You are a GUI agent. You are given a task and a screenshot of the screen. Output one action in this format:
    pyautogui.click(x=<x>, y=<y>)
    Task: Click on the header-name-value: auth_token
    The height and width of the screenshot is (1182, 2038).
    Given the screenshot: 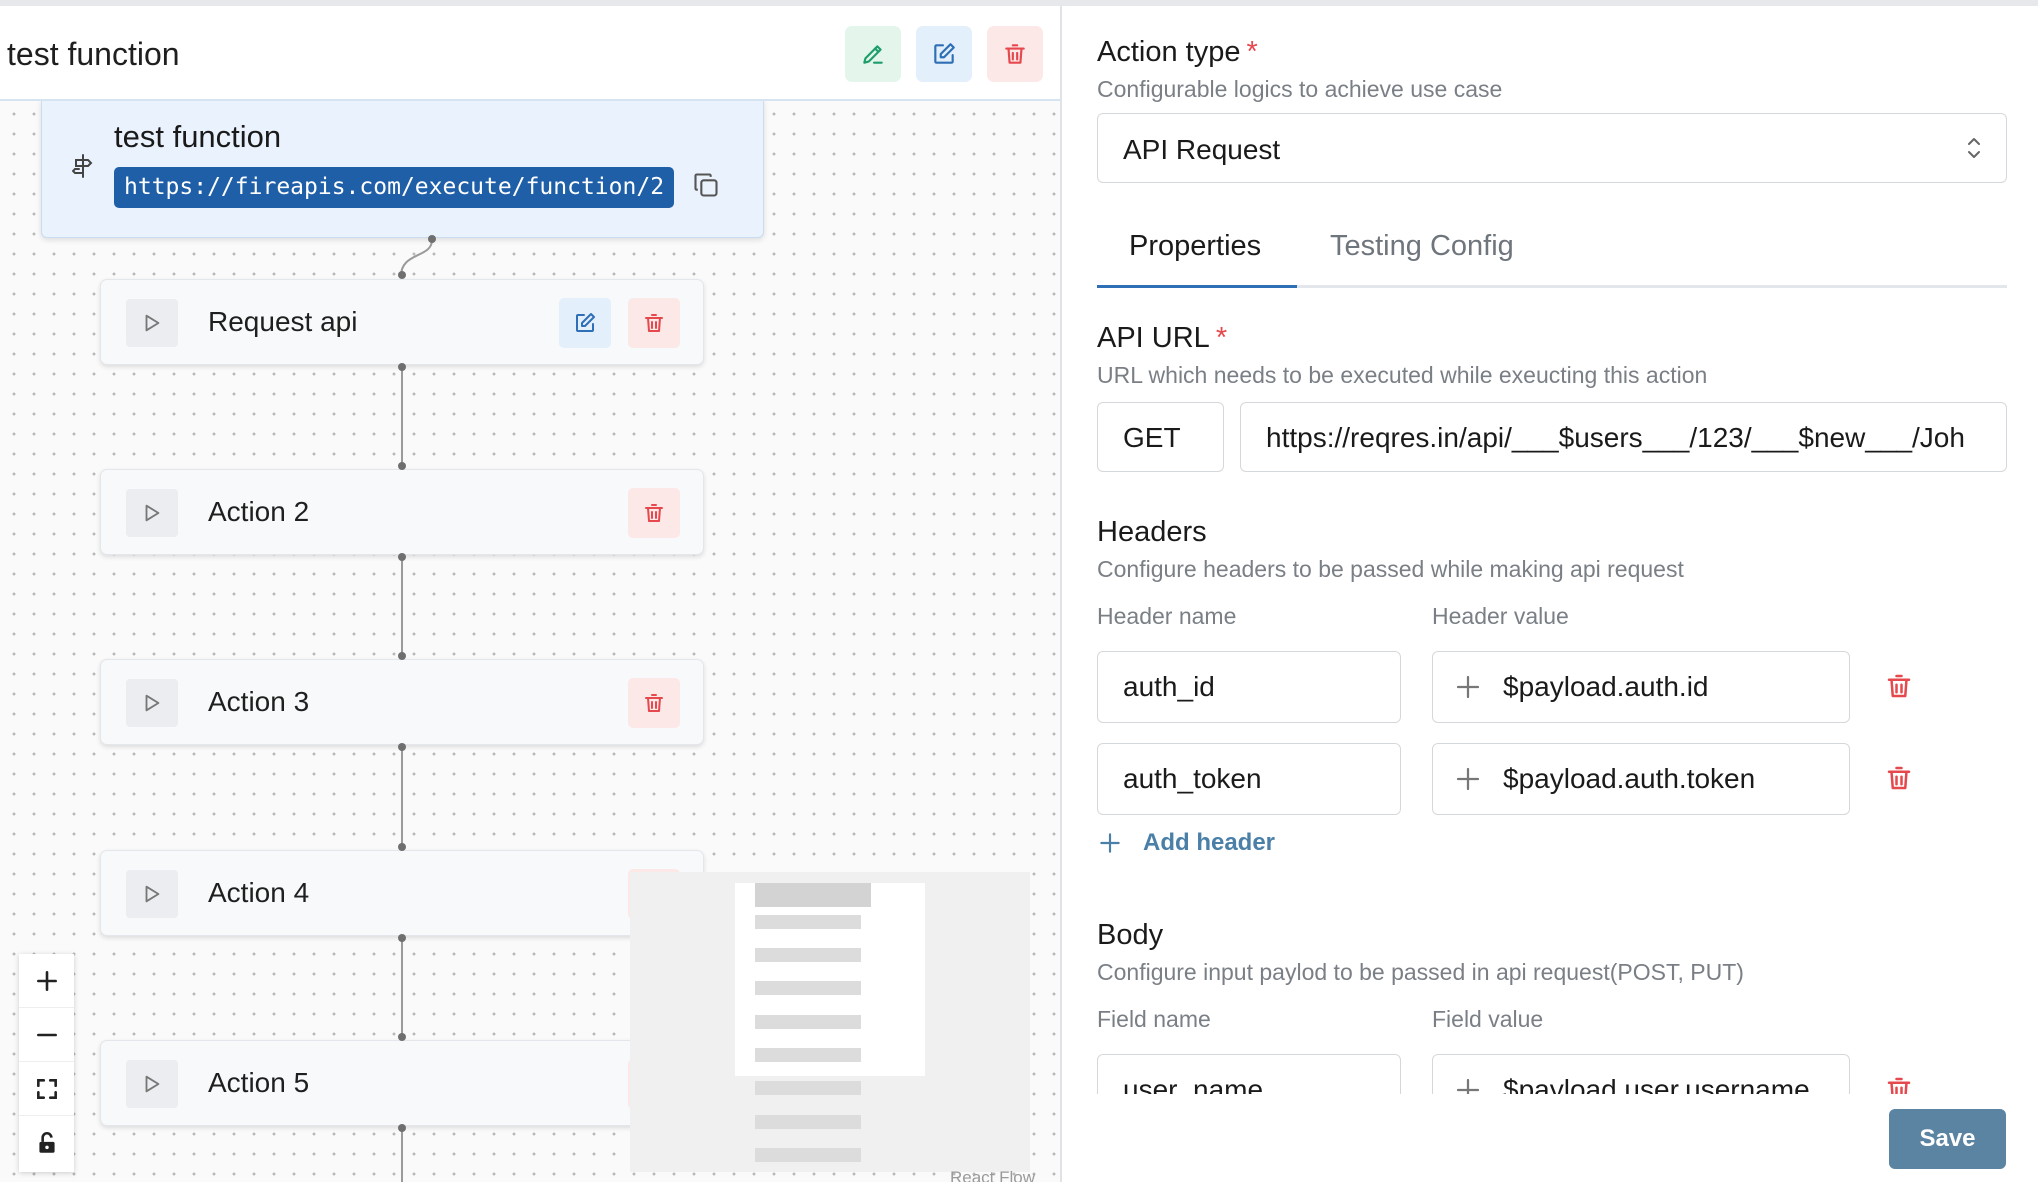 What is the action you would take?
    pyautogui.click(x=1192, y=778)
    